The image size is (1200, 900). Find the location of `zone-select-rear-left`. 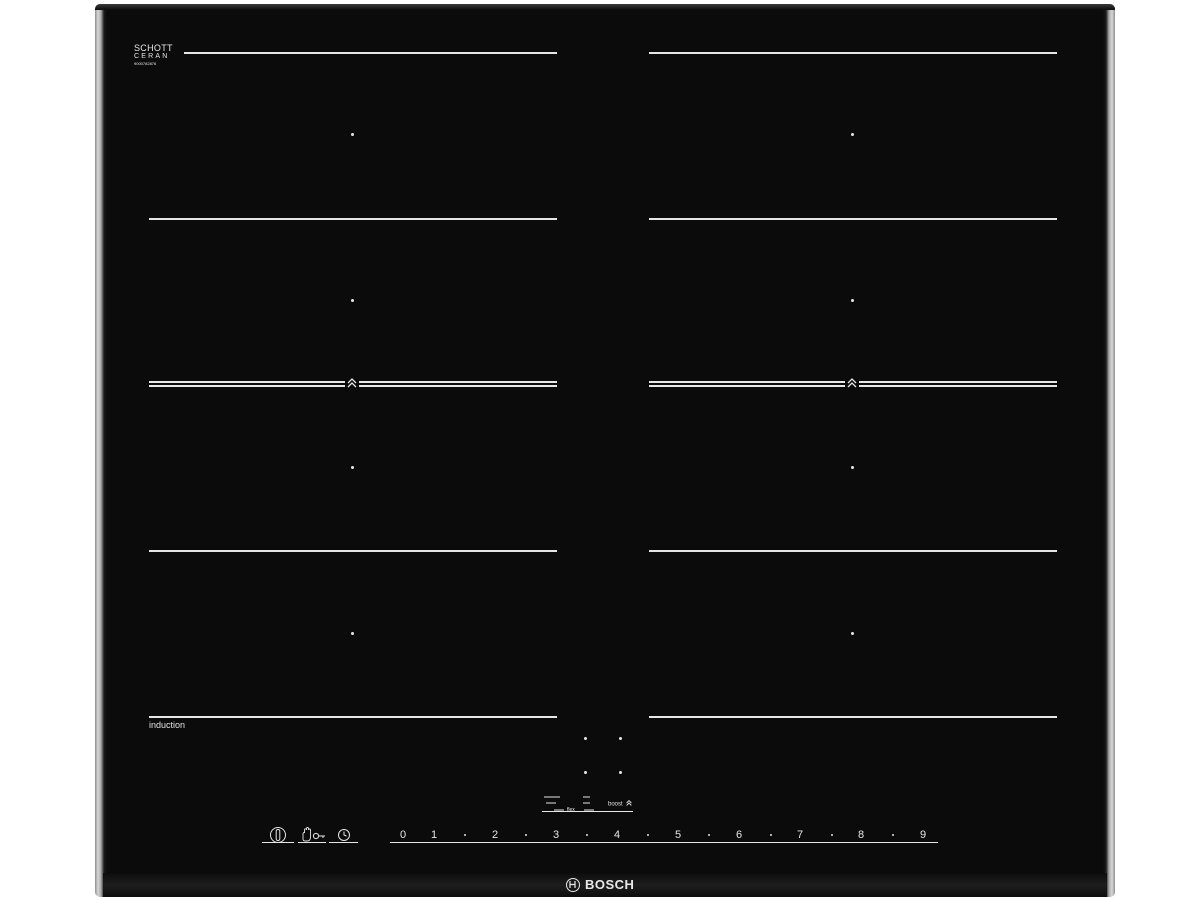

zone-select-rear-left is located at coordinates (585, 772).